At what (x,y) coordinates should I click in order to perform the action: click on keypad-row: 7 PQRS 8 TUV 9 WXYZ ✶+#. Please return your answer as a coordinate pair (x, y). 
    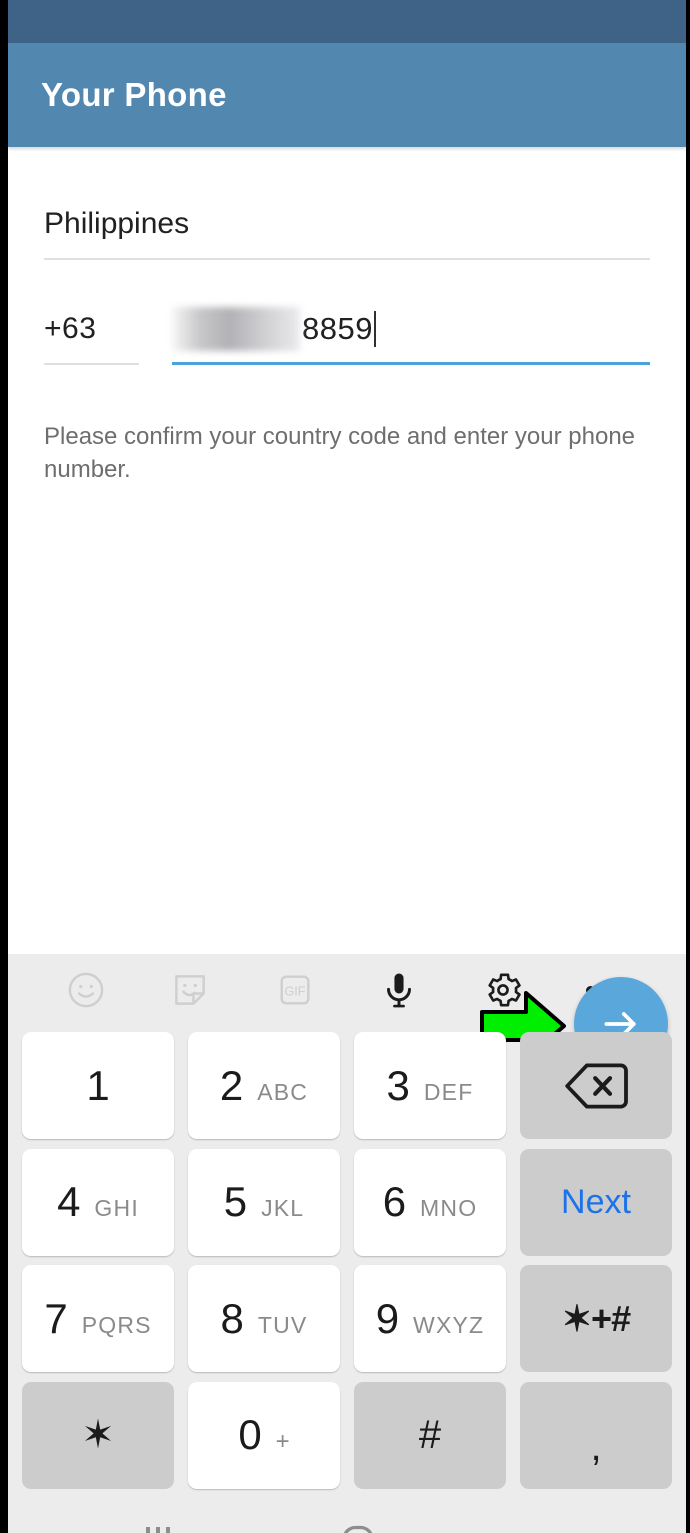
    Looking at the image, I should click on (347, 1319).